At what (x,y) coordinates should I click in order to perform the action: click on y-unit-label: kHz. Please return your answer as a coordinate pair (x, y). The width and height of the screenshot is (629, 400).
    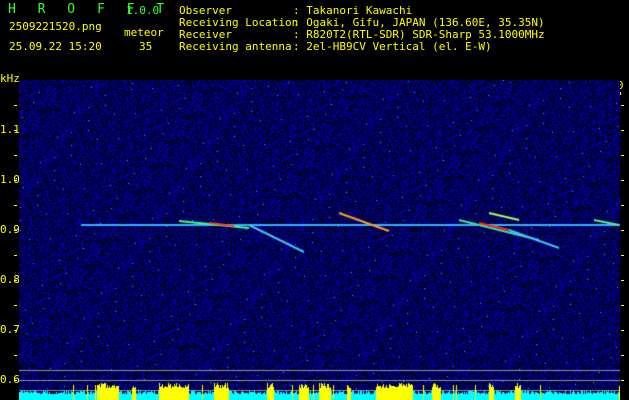
    Looking at the image, I should click on (10, 78).